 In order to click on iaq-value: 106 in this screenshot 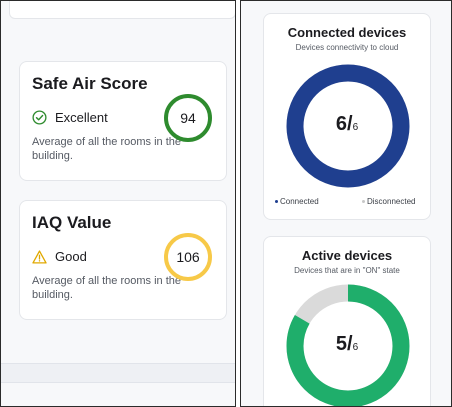, I will do `click(188, 257)`.